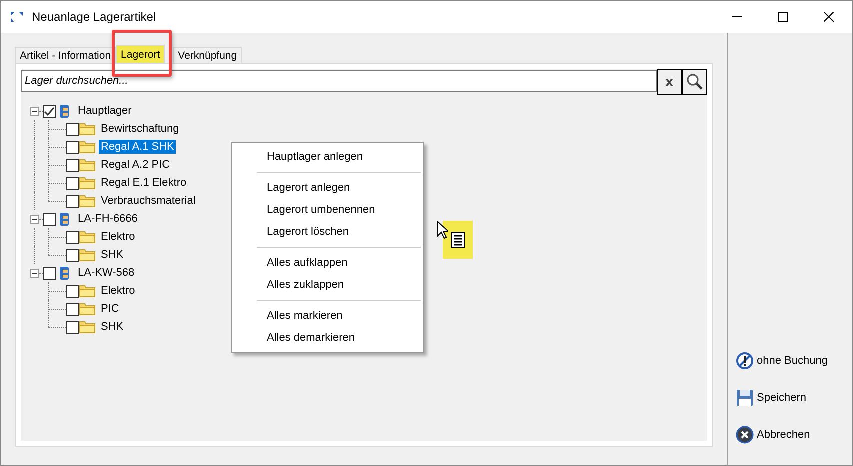 This screenshot has height=466, width=853. I want to click on app-icon, so click(17, 17).